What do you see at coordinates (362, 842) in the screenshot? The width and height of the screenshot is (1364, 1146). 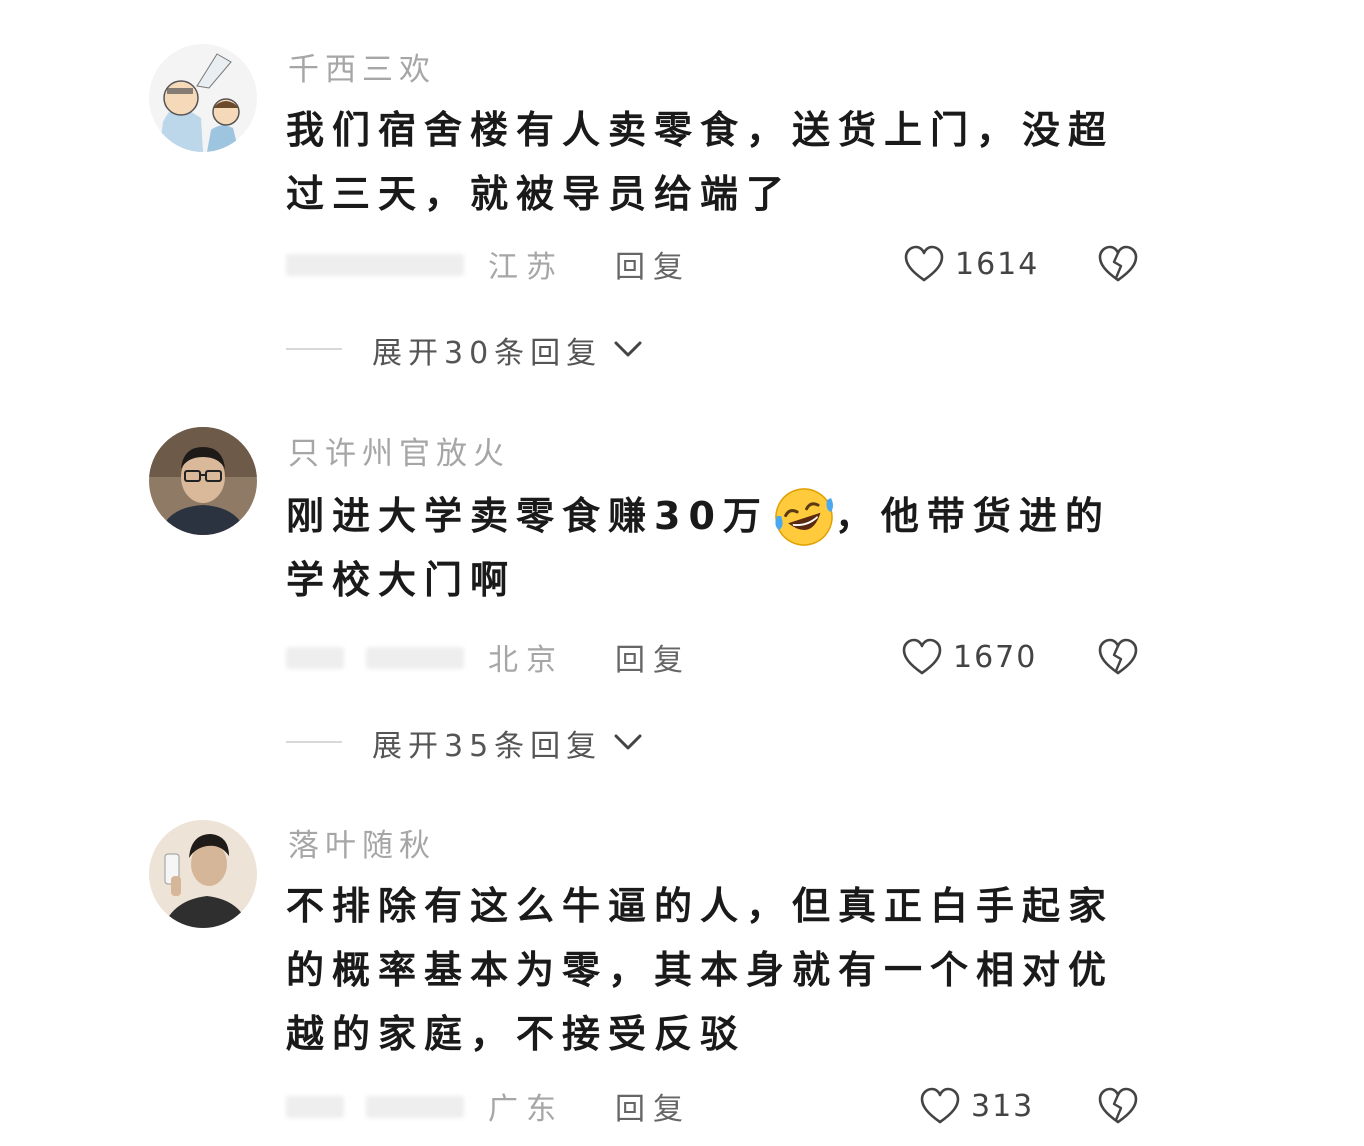 I see `username: 落叶随秋` at bounding box center [362, 842].